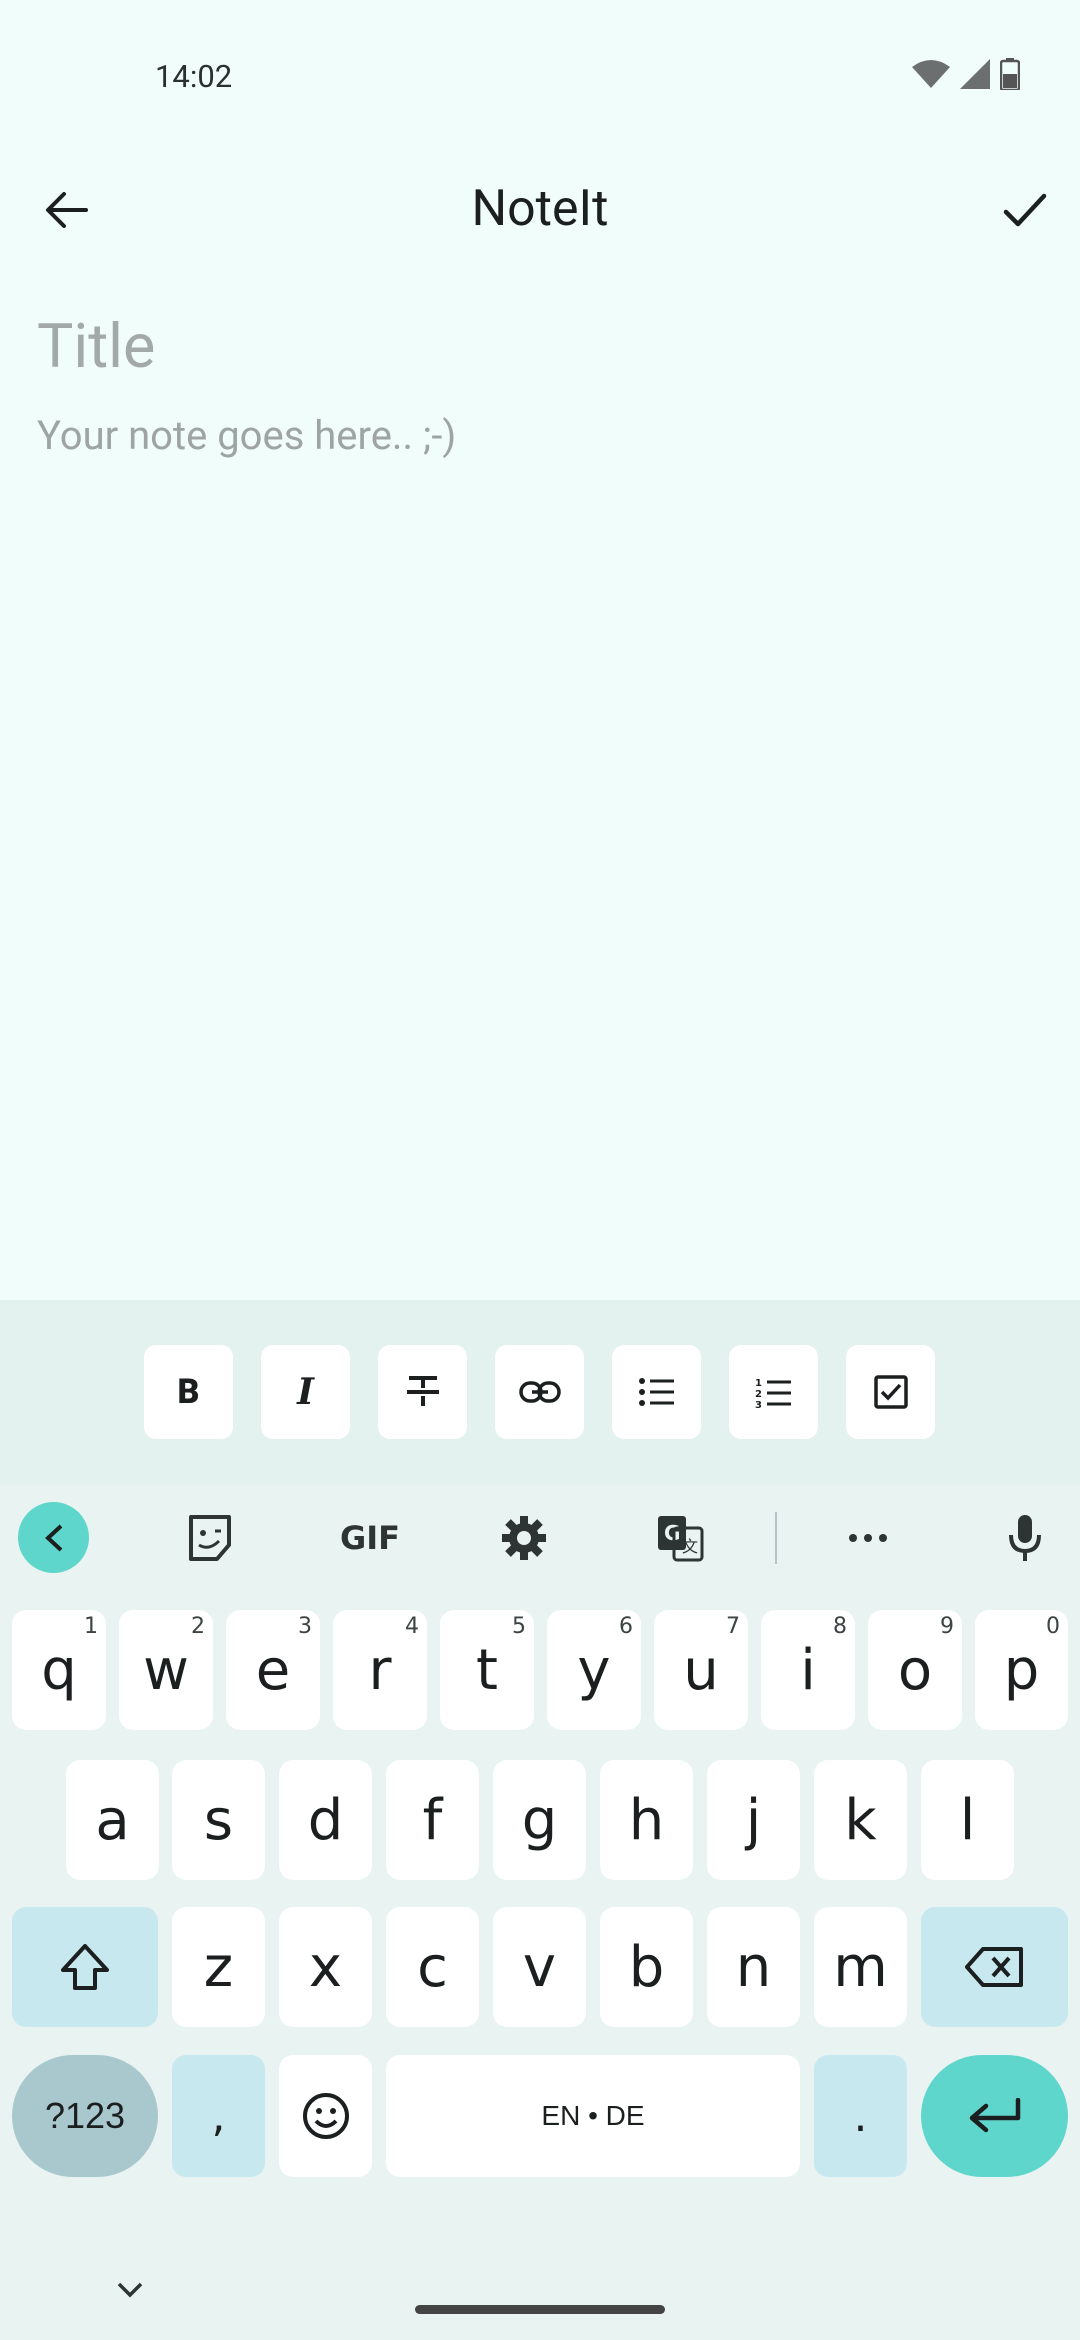  Describe the element at coordinates (1021, 1670) in the screenshot. I see `key-p: p0` at that location.